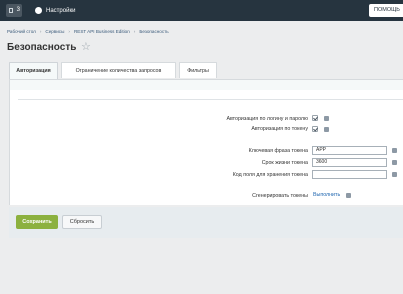 The height and width of the screenshot is (294, 403). What do you see at coordinates (280, 196) in the screenshot?
I see `generate-tokens-label: Сгенерировать токены` at bounding box center [280, 196].